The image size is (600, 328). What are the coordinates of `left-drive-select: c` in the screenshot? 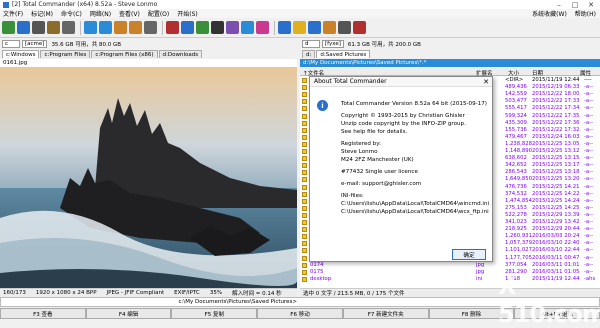 It's located at (11, 43).